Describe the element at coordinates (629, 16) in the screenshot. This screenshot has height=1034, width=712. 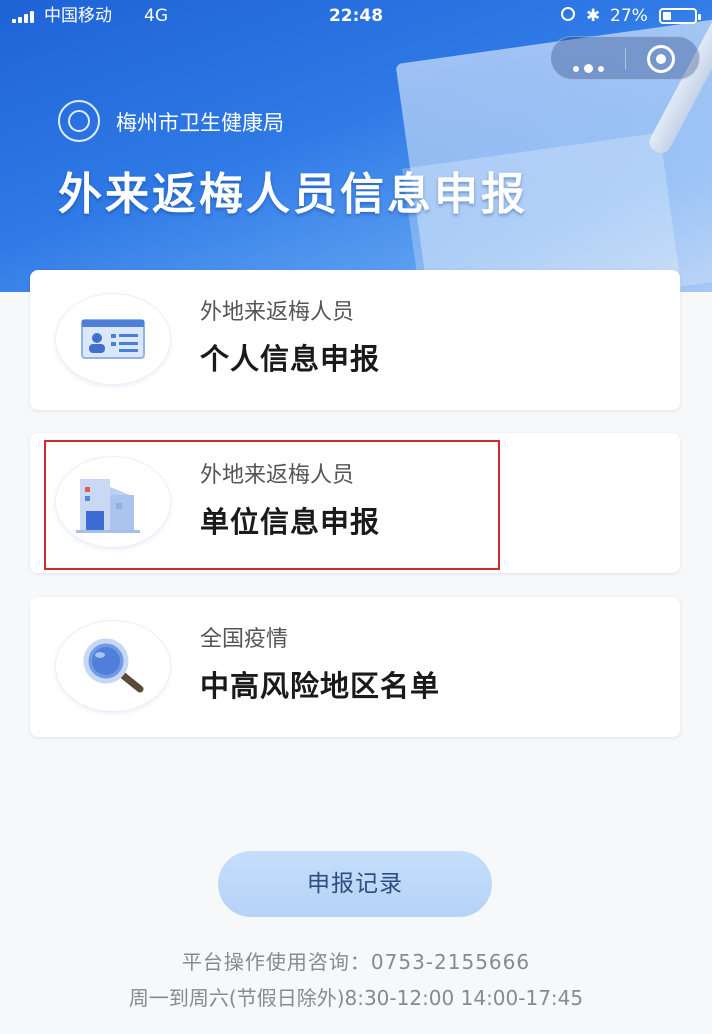
I see `battery-percentage: 27%` at that location.